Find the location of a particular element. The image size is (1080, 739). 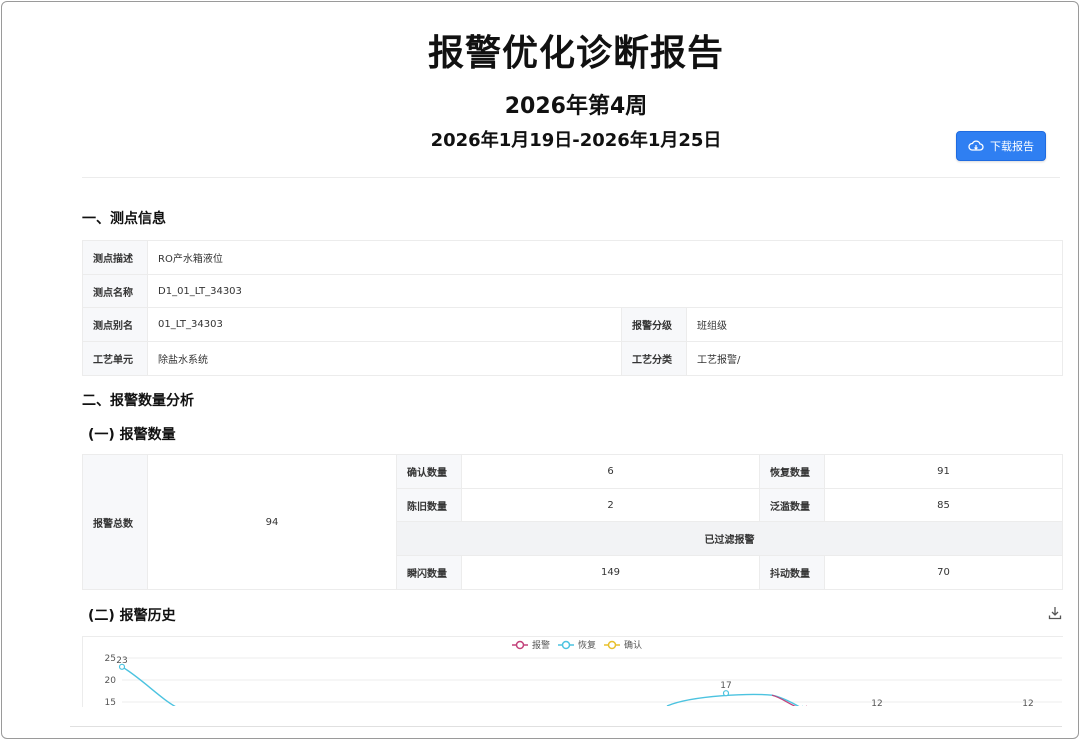

download-report-button: 下载报告 is located at coordinates (1001, 146).